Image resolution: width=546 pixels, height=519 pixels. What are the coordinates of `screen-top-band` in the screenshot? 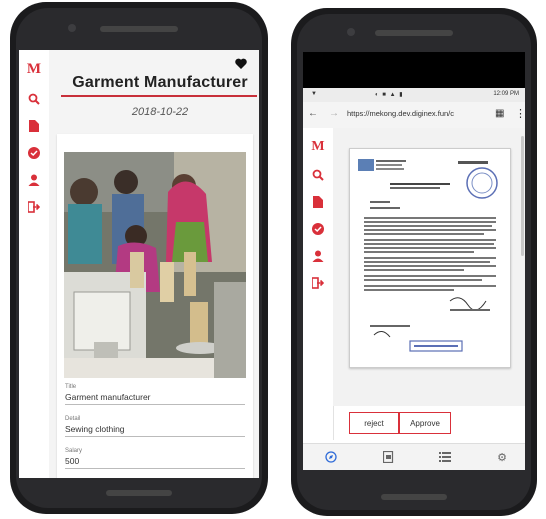 It's located at (414, 70).